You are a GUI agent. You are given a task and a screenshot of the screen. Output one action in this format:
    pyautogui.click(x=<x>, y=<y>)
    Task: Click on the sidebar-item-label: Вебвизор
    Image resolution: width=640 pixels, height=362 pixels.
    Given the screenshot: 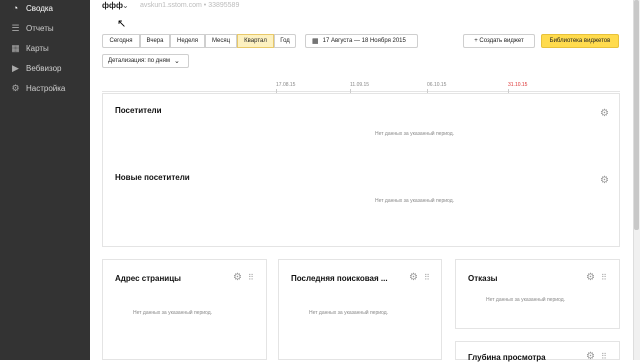 What is the action you would take?
    pyautogui.click(x=44, y=68)
    